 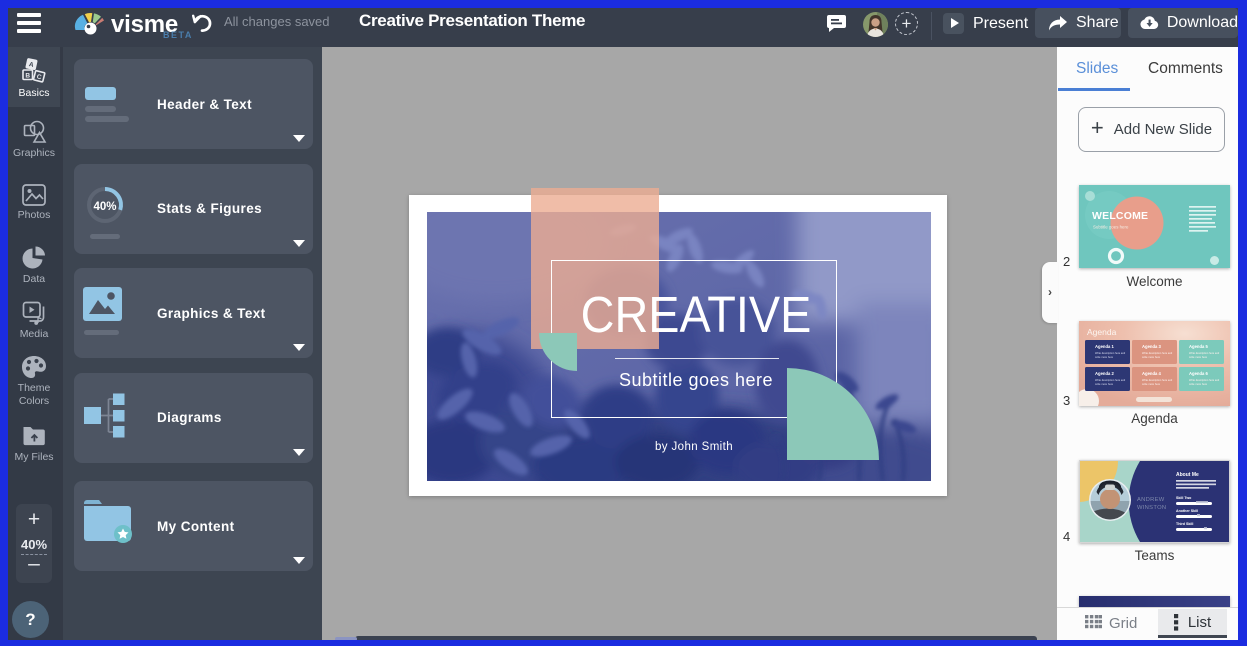 I want to click on svg-text: Skill Two, so click(x=1184, y=498).